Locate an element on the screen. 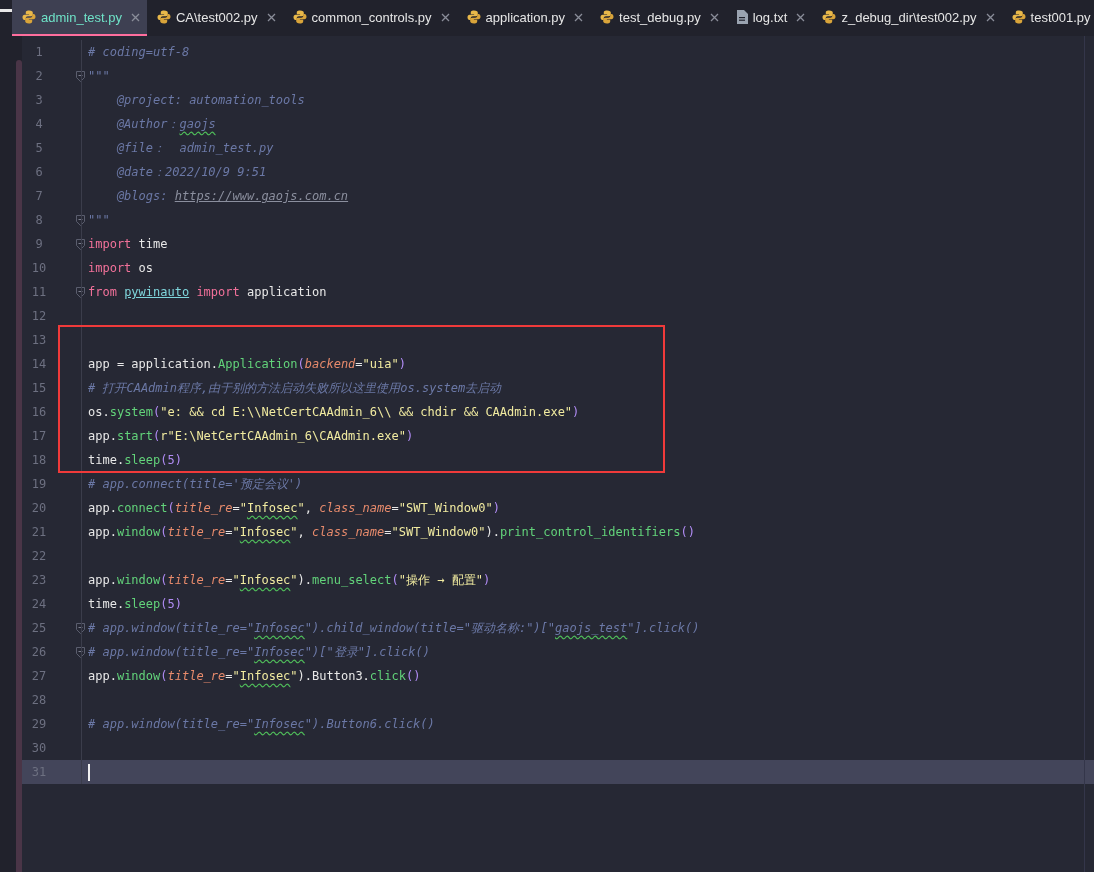 The width and height of the screenshot is (1094, 872). code-line: from pywinauto import application is located at coordinates (207, 292).